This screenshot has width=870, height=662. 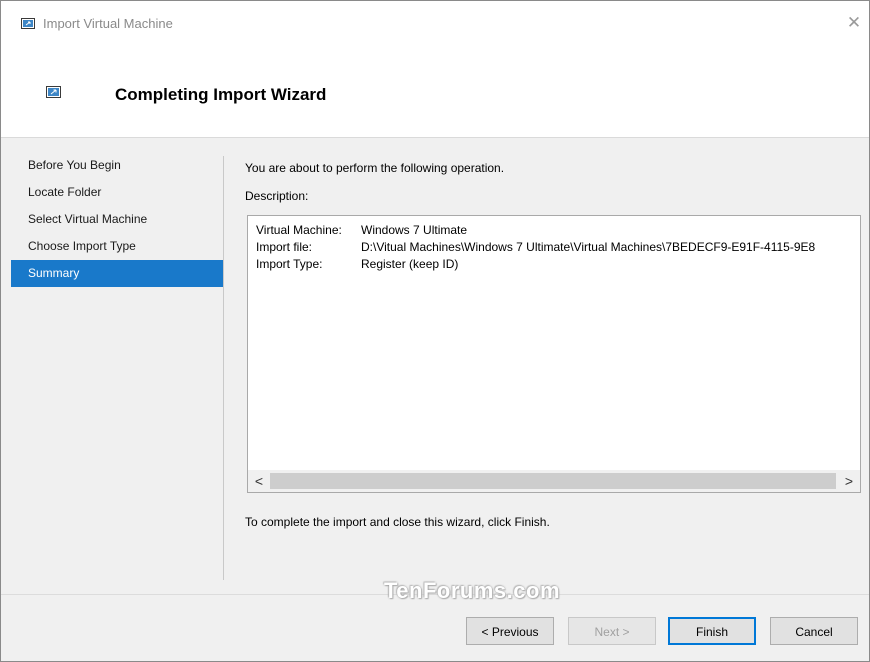 I want to click on summary-value: Register (keep ID), so click(x=410, y=264).